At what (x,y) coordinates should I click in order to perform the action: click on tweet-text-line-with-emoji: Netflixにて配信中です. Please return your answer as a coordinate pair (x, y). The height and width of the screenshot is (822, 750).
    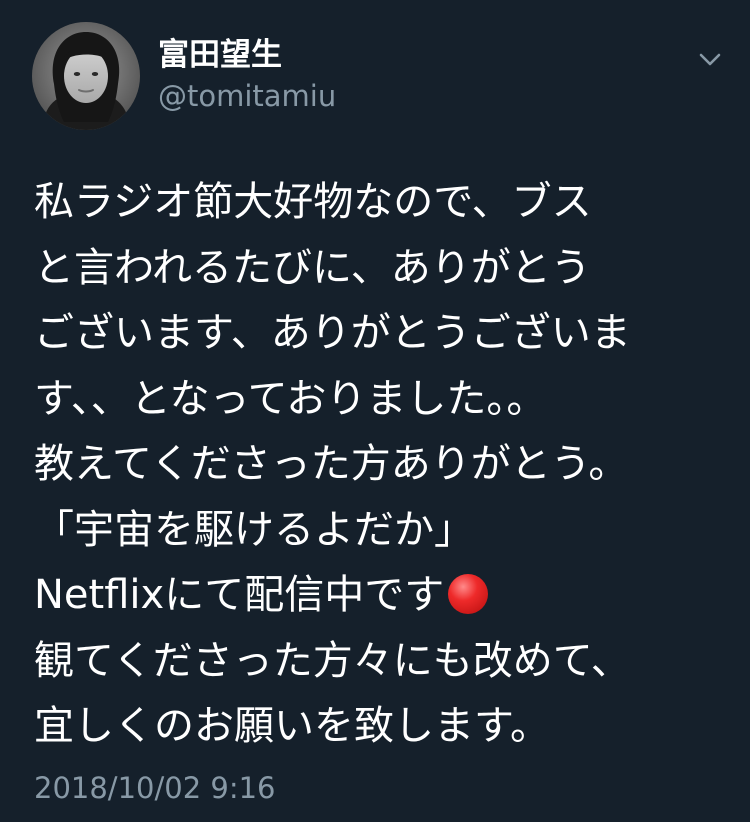
    Looking at the image, I should click on (384, 596).